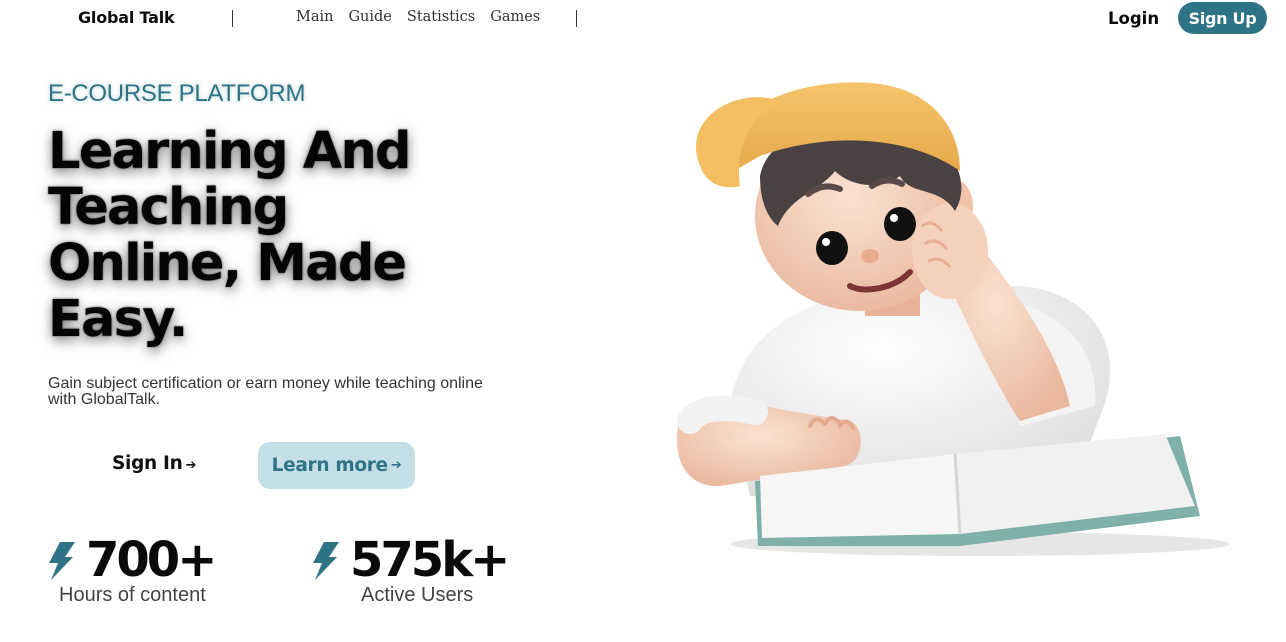 This screenshot has height=642, width=1286. Describe the element at coordinates (430, 560) in the screenshot. I see `stat-value: 575k+` at that location.